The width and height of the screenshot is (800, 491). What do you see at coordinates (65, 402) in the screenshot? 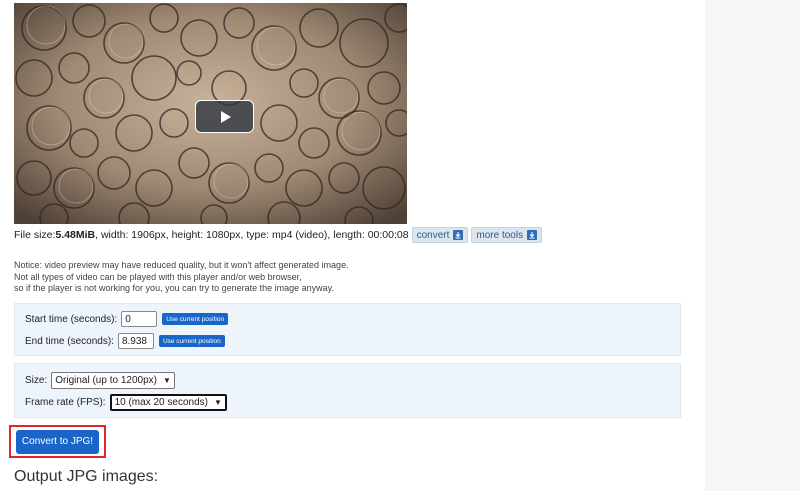
I see `fps-label: Frame rate (FPS):` at bounding box center [65, 402].